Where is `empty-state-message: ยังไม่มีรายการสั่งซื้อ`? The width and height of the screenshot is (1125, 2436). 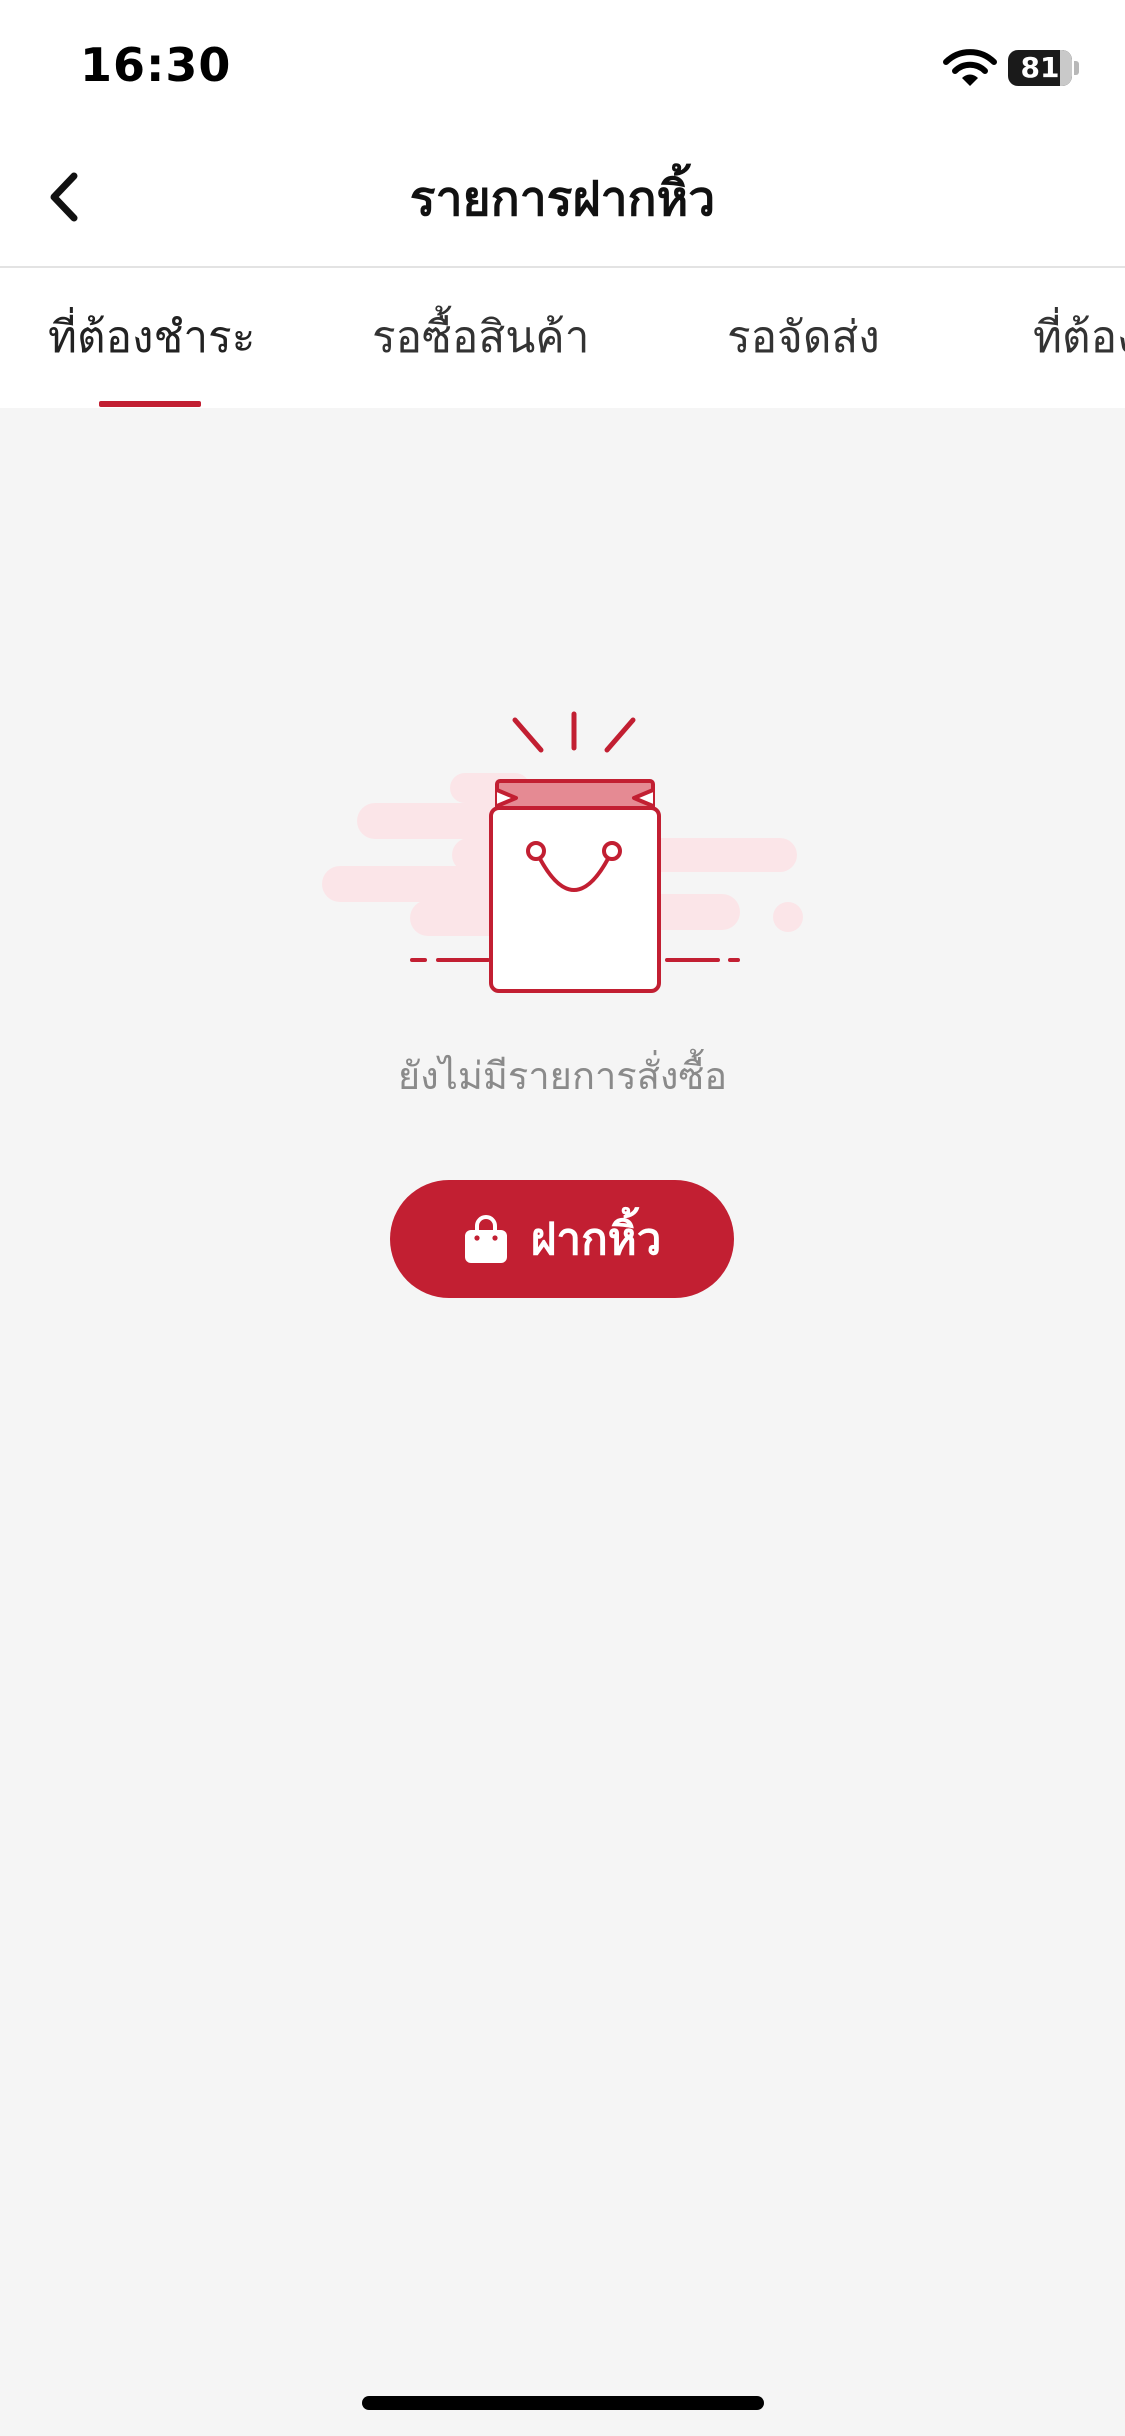 empty-state-message: ยังไม่มีรายการสั่งซื้อ is located at coordinates (562, 1076).